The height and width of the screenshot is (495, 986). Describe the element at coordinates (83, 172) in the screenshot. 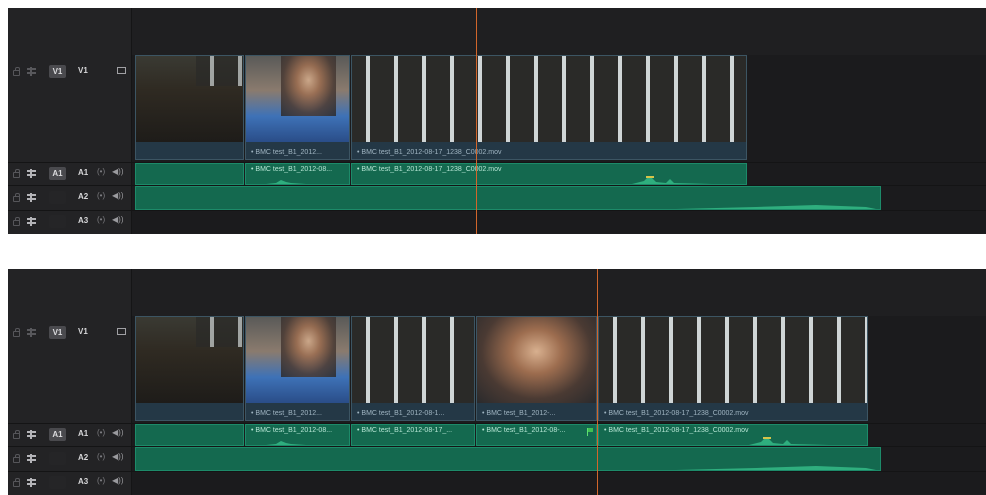

I see `track-name: A1` at that location.